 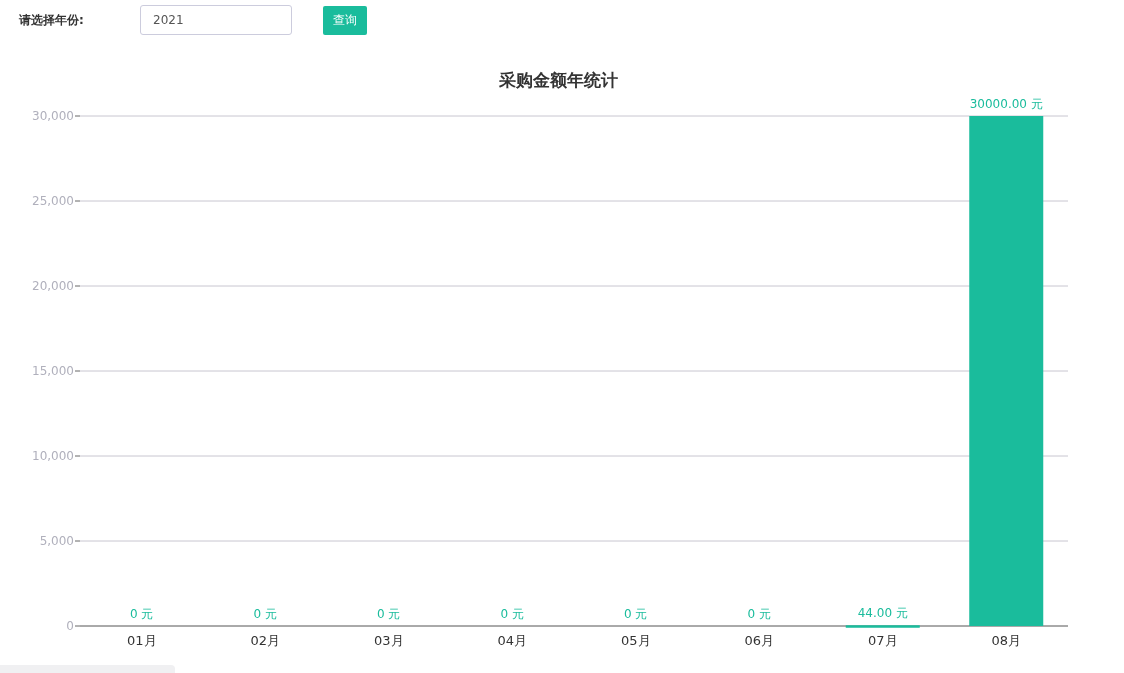 What do you see at coordinates (512, 640) in the screenshot?
I see `x-axis-label: 04月` at bounding box center [512, 640].